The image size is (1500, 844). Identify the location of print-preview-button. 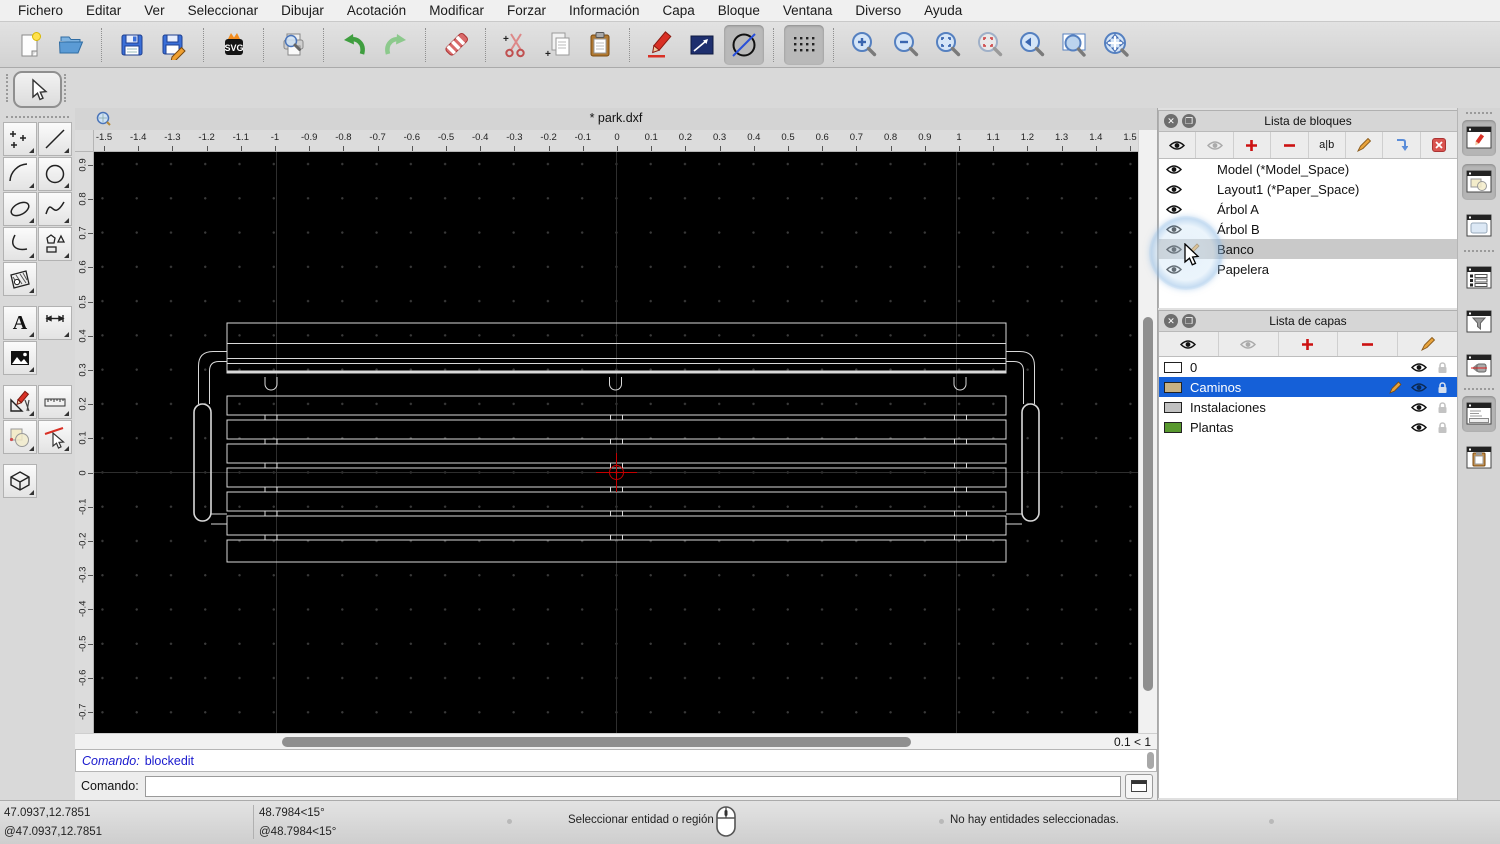
(294, 45).